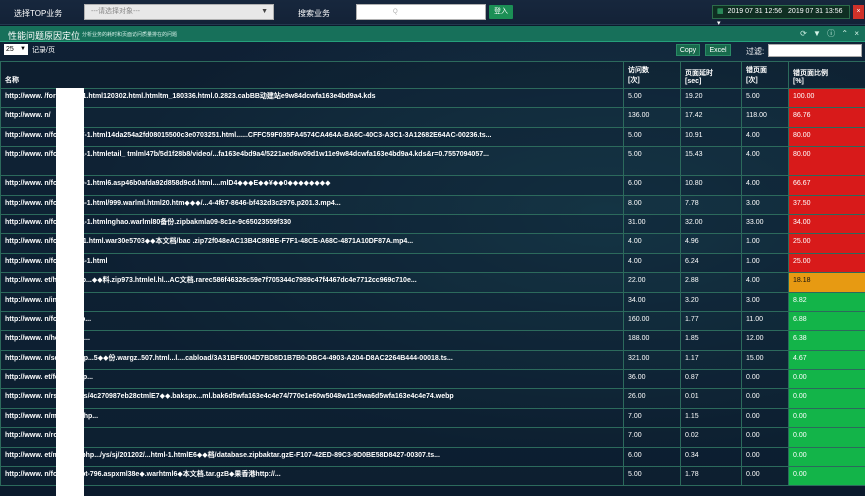 The image size is (865, 496). Describe the element at coordinates (711, 243) in the screenshot. I see `cell-delay: 4.96` at that location.